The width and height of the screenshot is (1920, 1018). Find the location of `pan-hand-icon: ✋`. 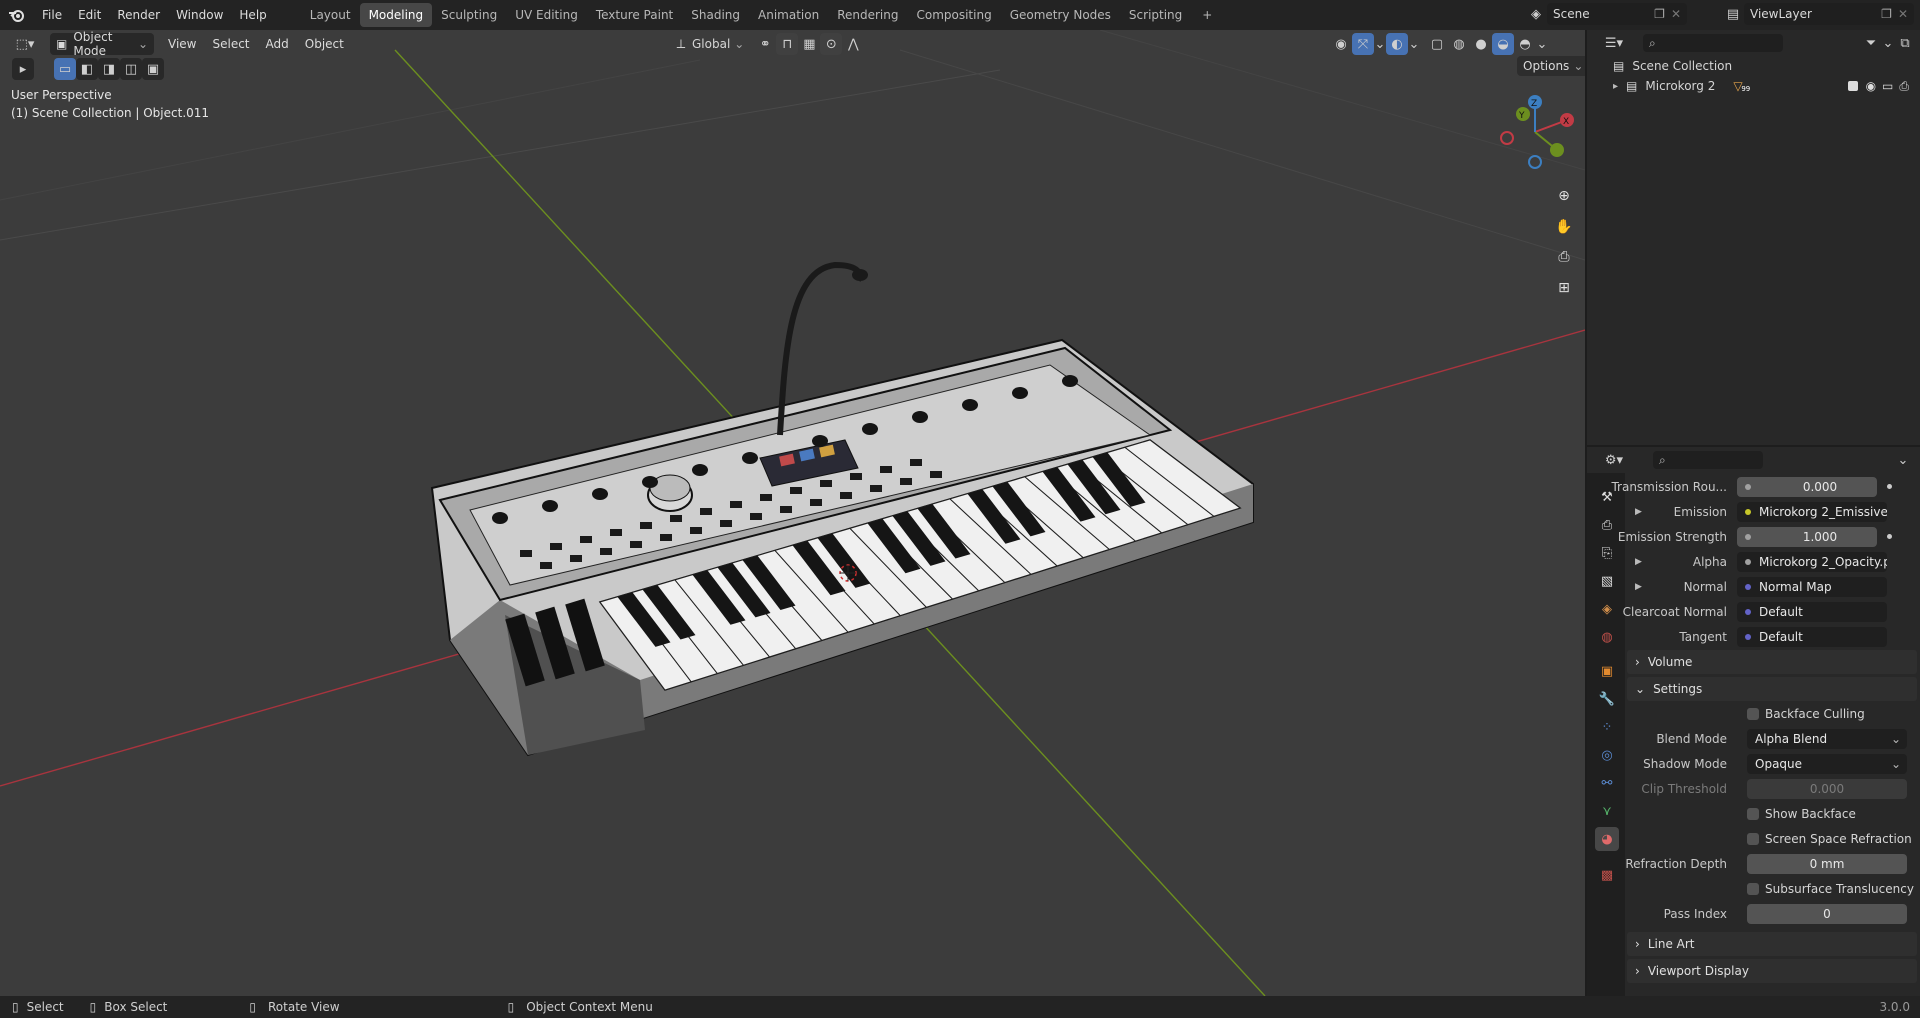

pan-hand-icon: ✋ is located at coordinates (1564, 227).